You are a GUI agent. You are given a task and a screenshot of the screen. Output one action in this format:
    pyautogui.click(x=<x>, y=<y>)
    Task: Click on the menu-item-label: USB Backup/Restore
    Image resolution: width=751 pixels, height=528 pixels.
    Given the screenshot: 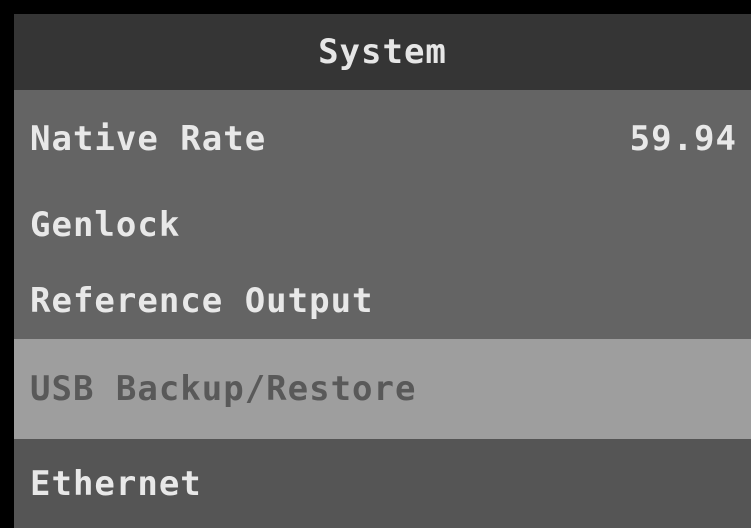 What is the action you would take?
    pyautogui.click(x=223, y=389)
    